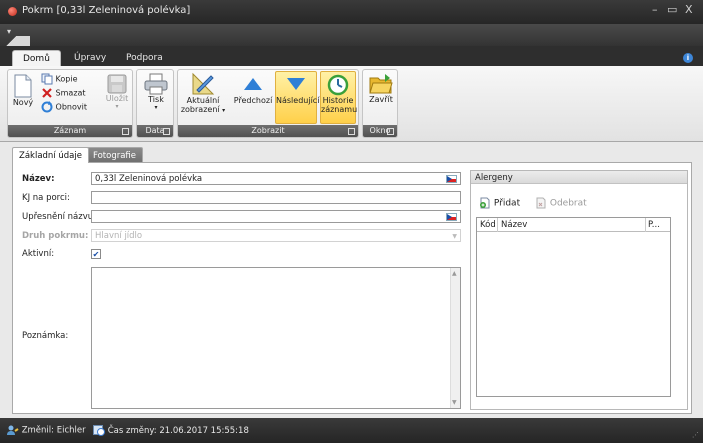  I want to click on current-view-button: Aktuální zobrazení ▾, so click(203, 93).